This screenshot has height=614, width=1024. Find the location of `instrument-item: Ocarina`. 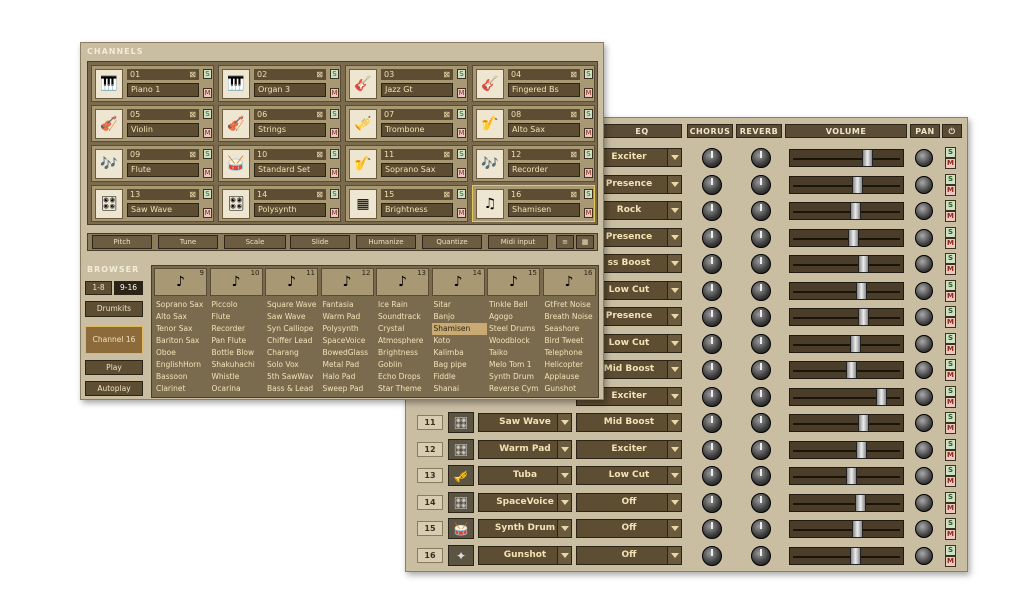

instrument-item: Ocarina is located at coordinates (237, 389).